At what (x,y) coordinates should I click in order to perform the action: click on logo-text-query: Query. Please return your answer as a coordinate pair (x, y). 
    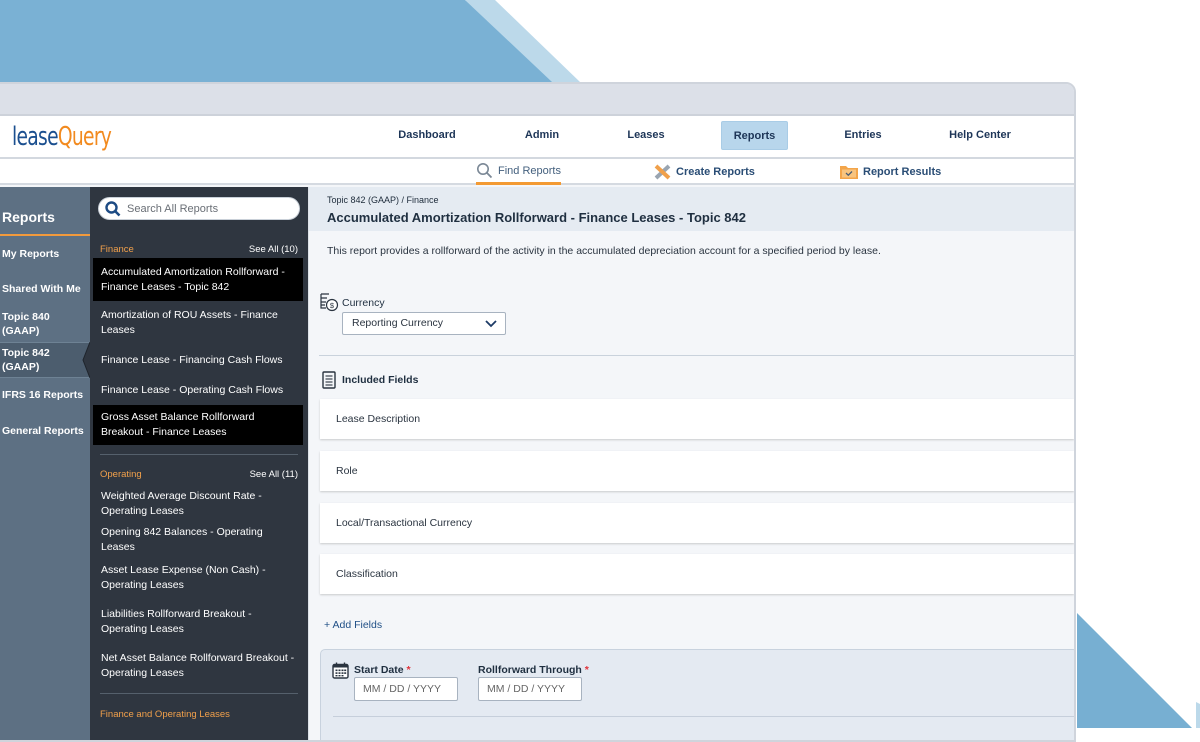
    Looking at the image, I should click on (84, 137).